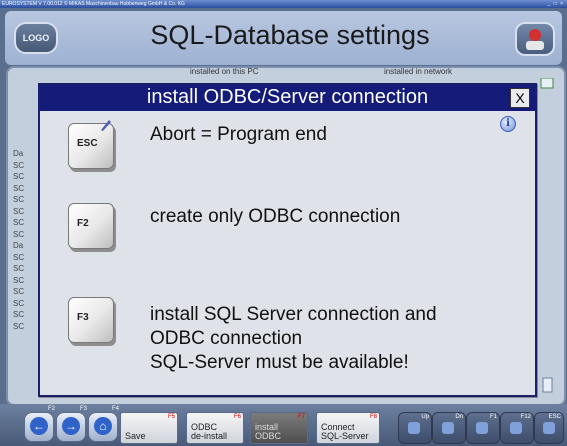  I want to click on f12-button: F12, so click(517, 428).